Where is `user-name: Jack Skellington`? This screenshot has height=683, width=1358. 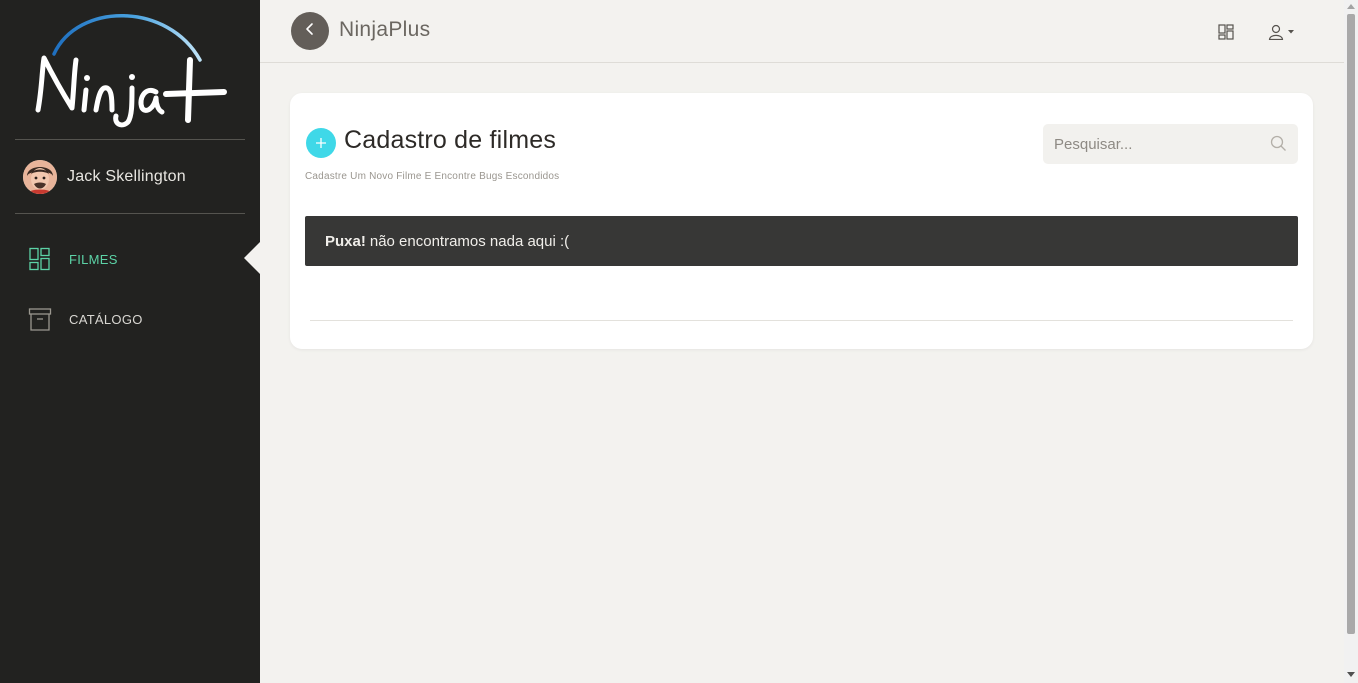 user-name: Jack Skellington is located at coordinates (126, 176).